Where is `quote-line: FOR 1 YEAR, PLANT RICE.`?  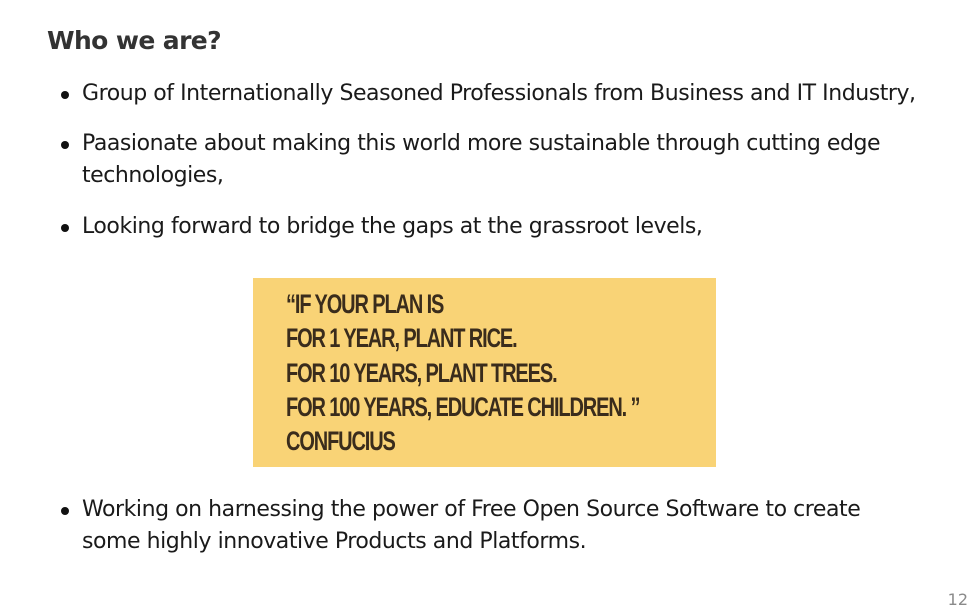 quote-line: FOR 1 YEAR, PLANT RICE. is located at coordinates (402, 338).